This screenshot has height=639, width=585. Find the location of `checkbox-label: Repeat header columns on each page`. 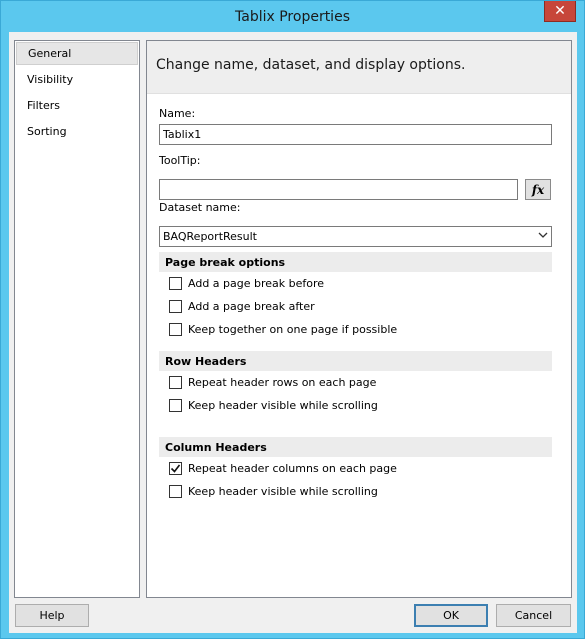

checkbox-label: Repeat header columns on each page is located at coordinates (292, 468).